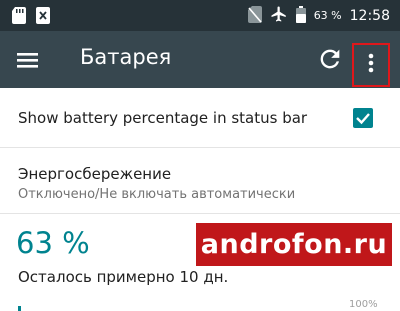 This screenshot has height=311, width=400. I want to click on refresh-icon, so click(330, 59).